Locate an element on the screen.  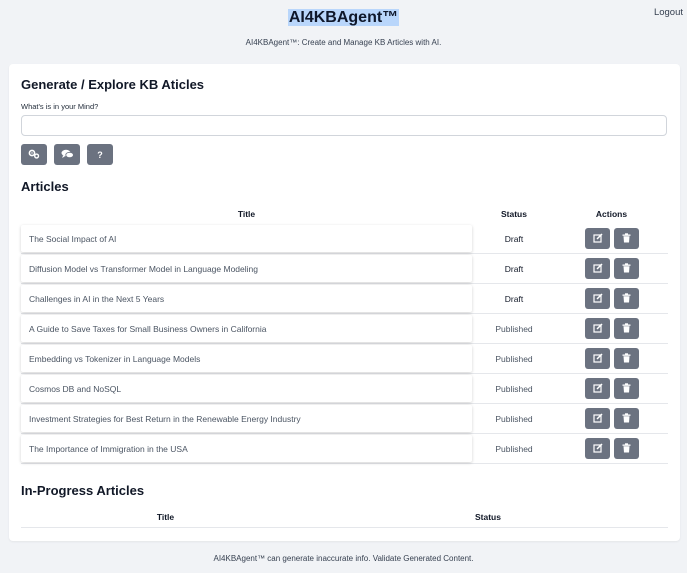
prompt-label: What's is in your Mind? is located at coordinates (60, 106).